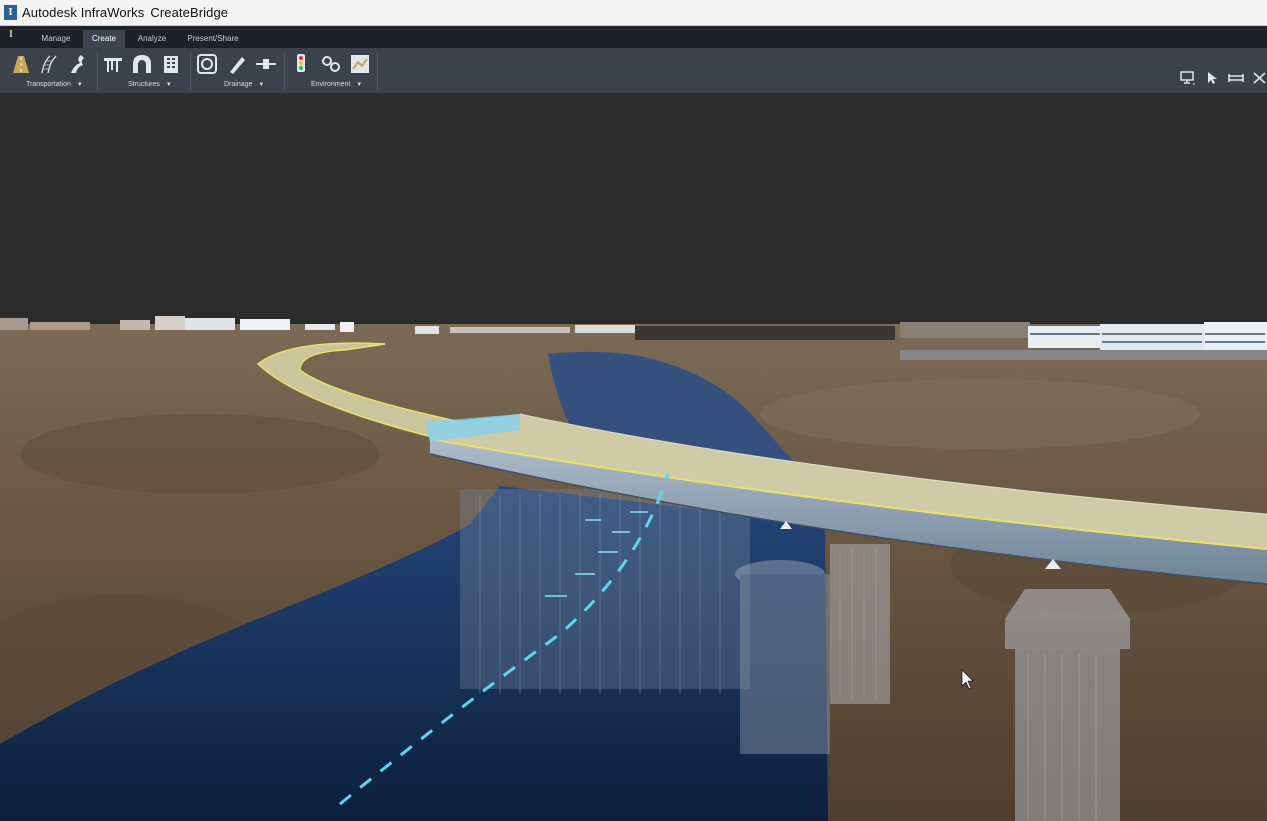  What do you see at coordinates (244, 84) in the screenshot?
I see `group-label-drainage: Drainage ▼` at bounding box center [244, 84].